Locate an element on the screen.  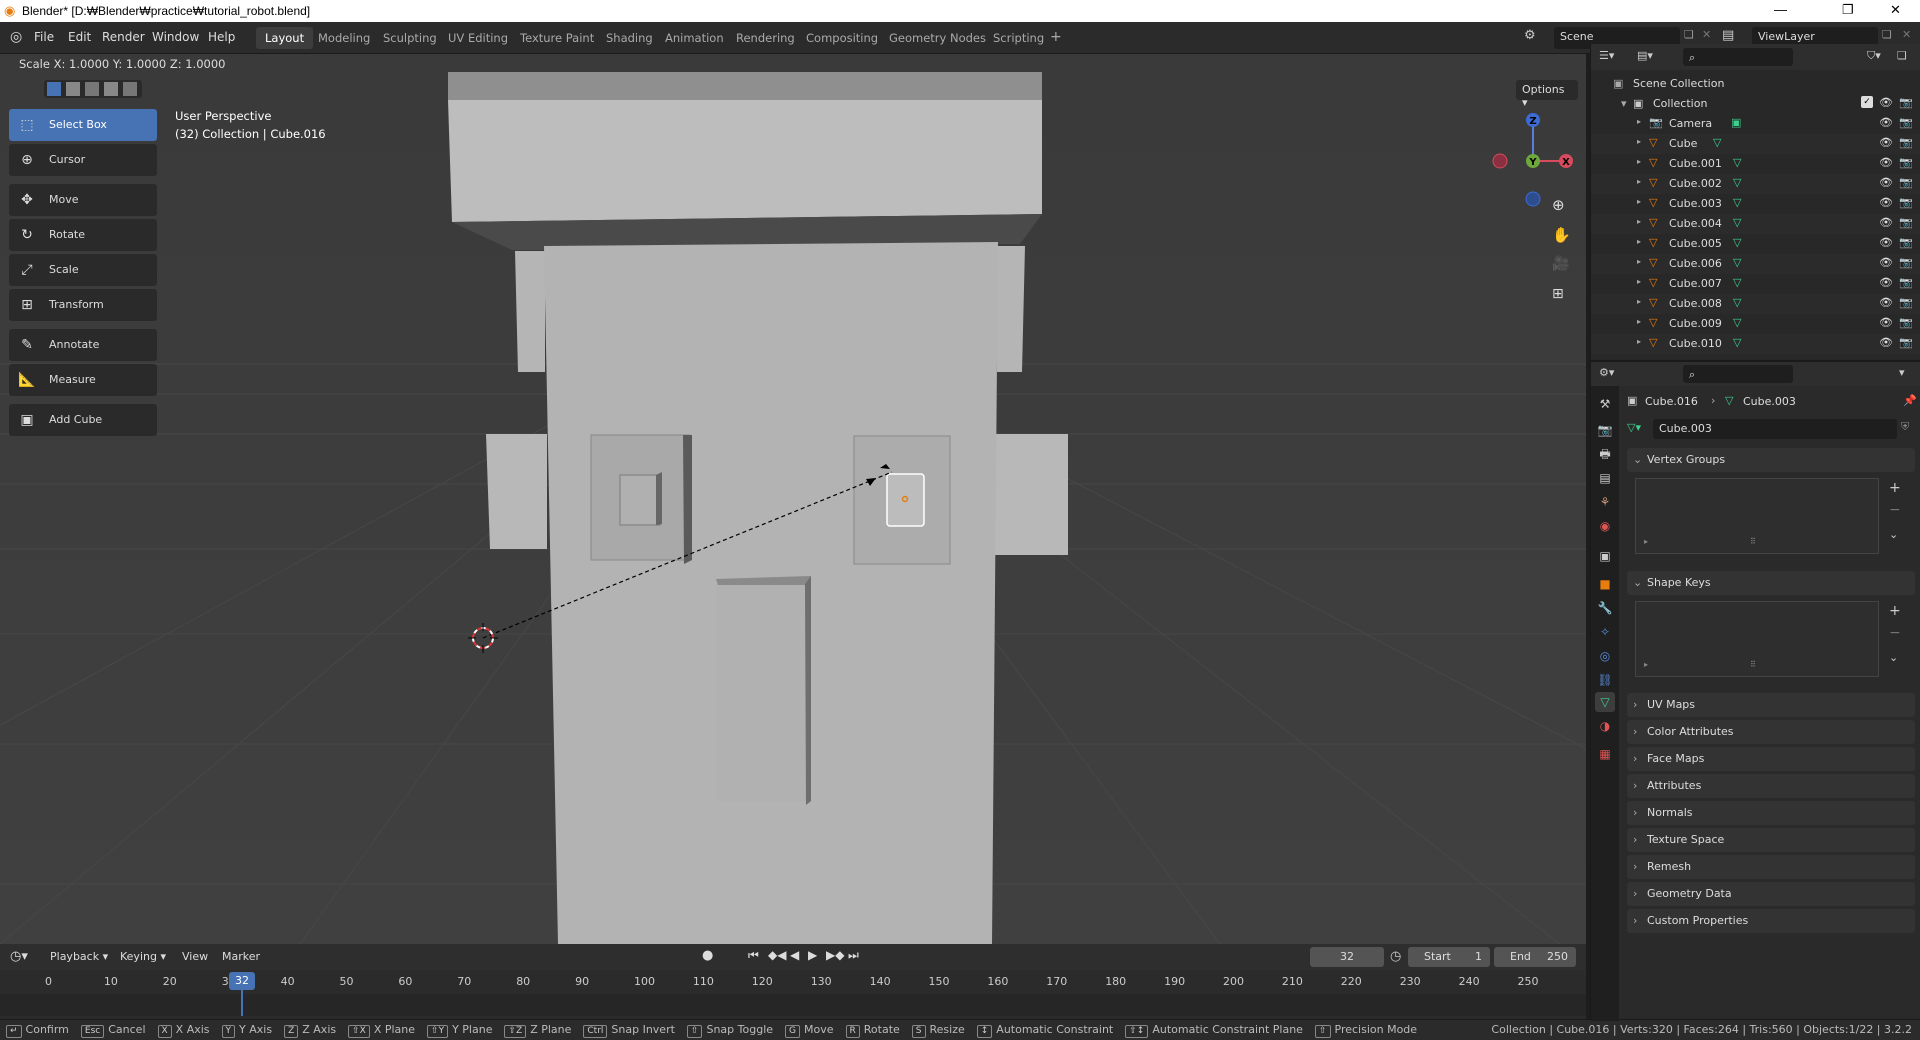
menu-marker: Marker is located at coordinates (241, 956).